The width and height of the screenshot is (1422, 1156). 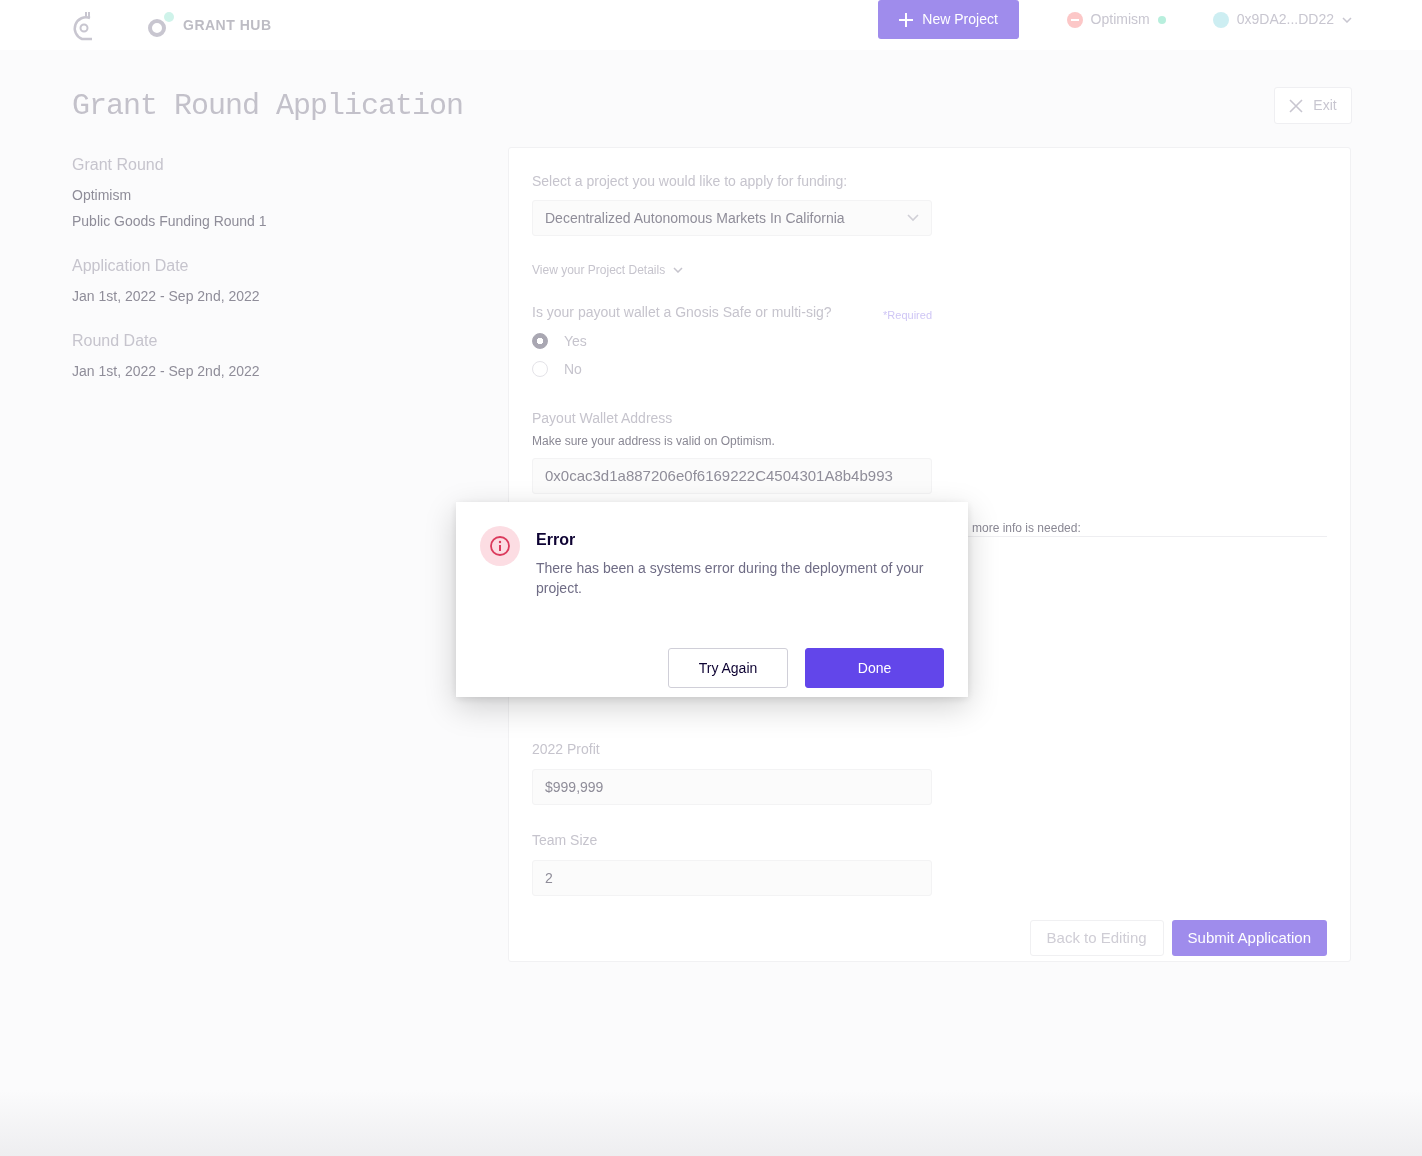 What do you see at coordinates (102, 195) in the screenshot?
I see `section-detail: Optimism` at bounding box center [102, 195].